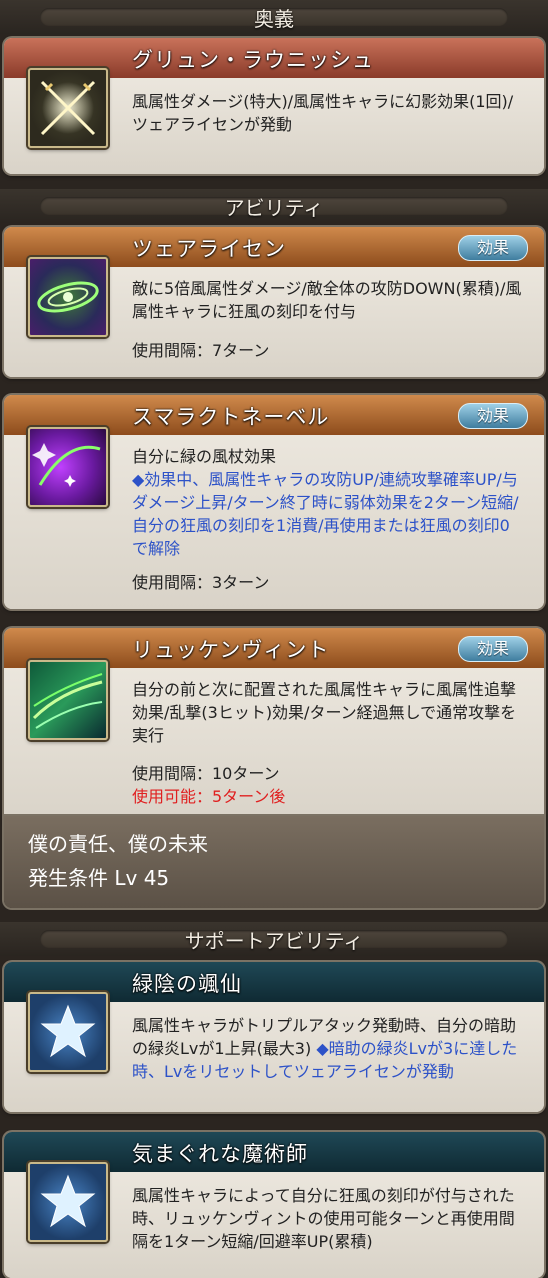 The image size is (548, 1278). What do you see at coordinates (323, 113) in the screenshot?
I see `ougi-description: 風属性ダメージ(特大)/風属性キャラに幻影効果(1回)/ツェアライセンが発動` at bounding box center [323, 113].